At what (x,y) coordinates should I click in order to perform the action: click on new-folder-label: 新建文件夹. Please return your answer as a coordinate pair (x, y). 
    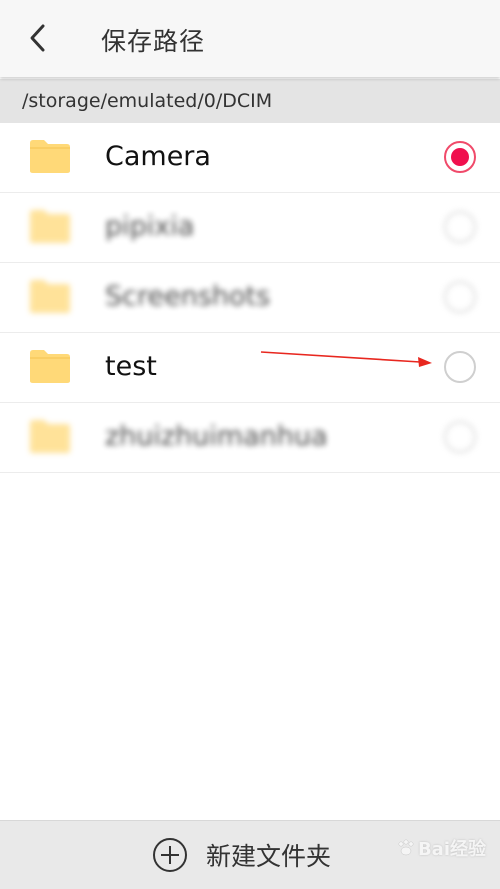
    Looking at the image, I should click on (269, 856).